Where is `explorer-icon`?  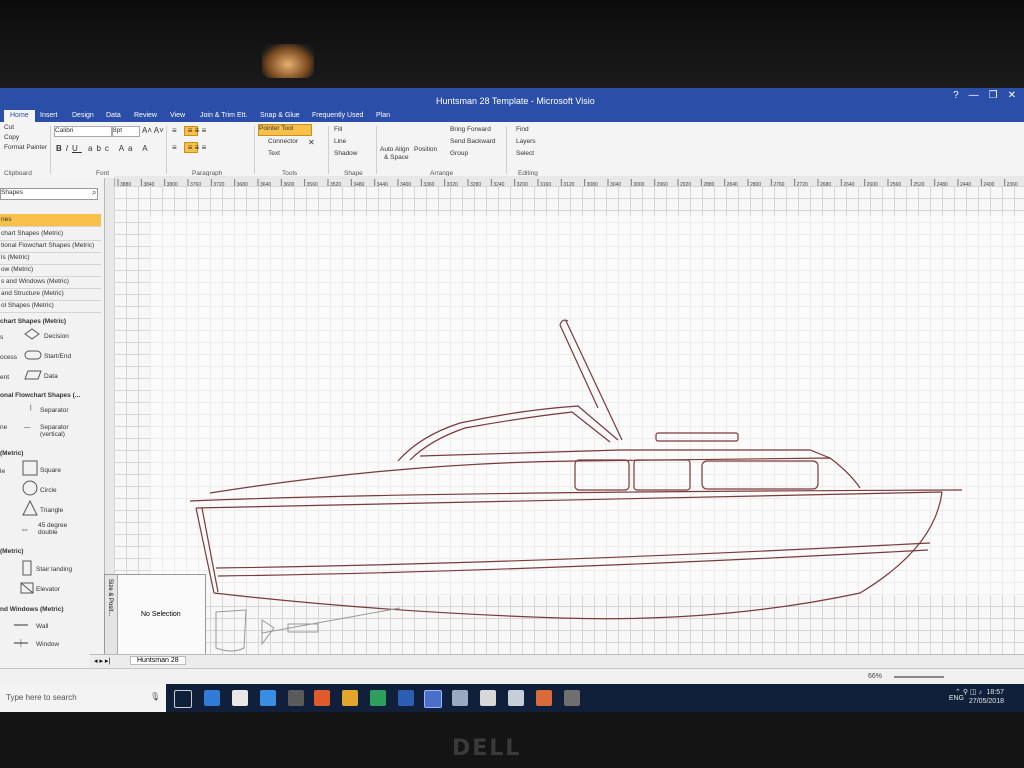
explorer-icon is located at coordinates (350, 698).